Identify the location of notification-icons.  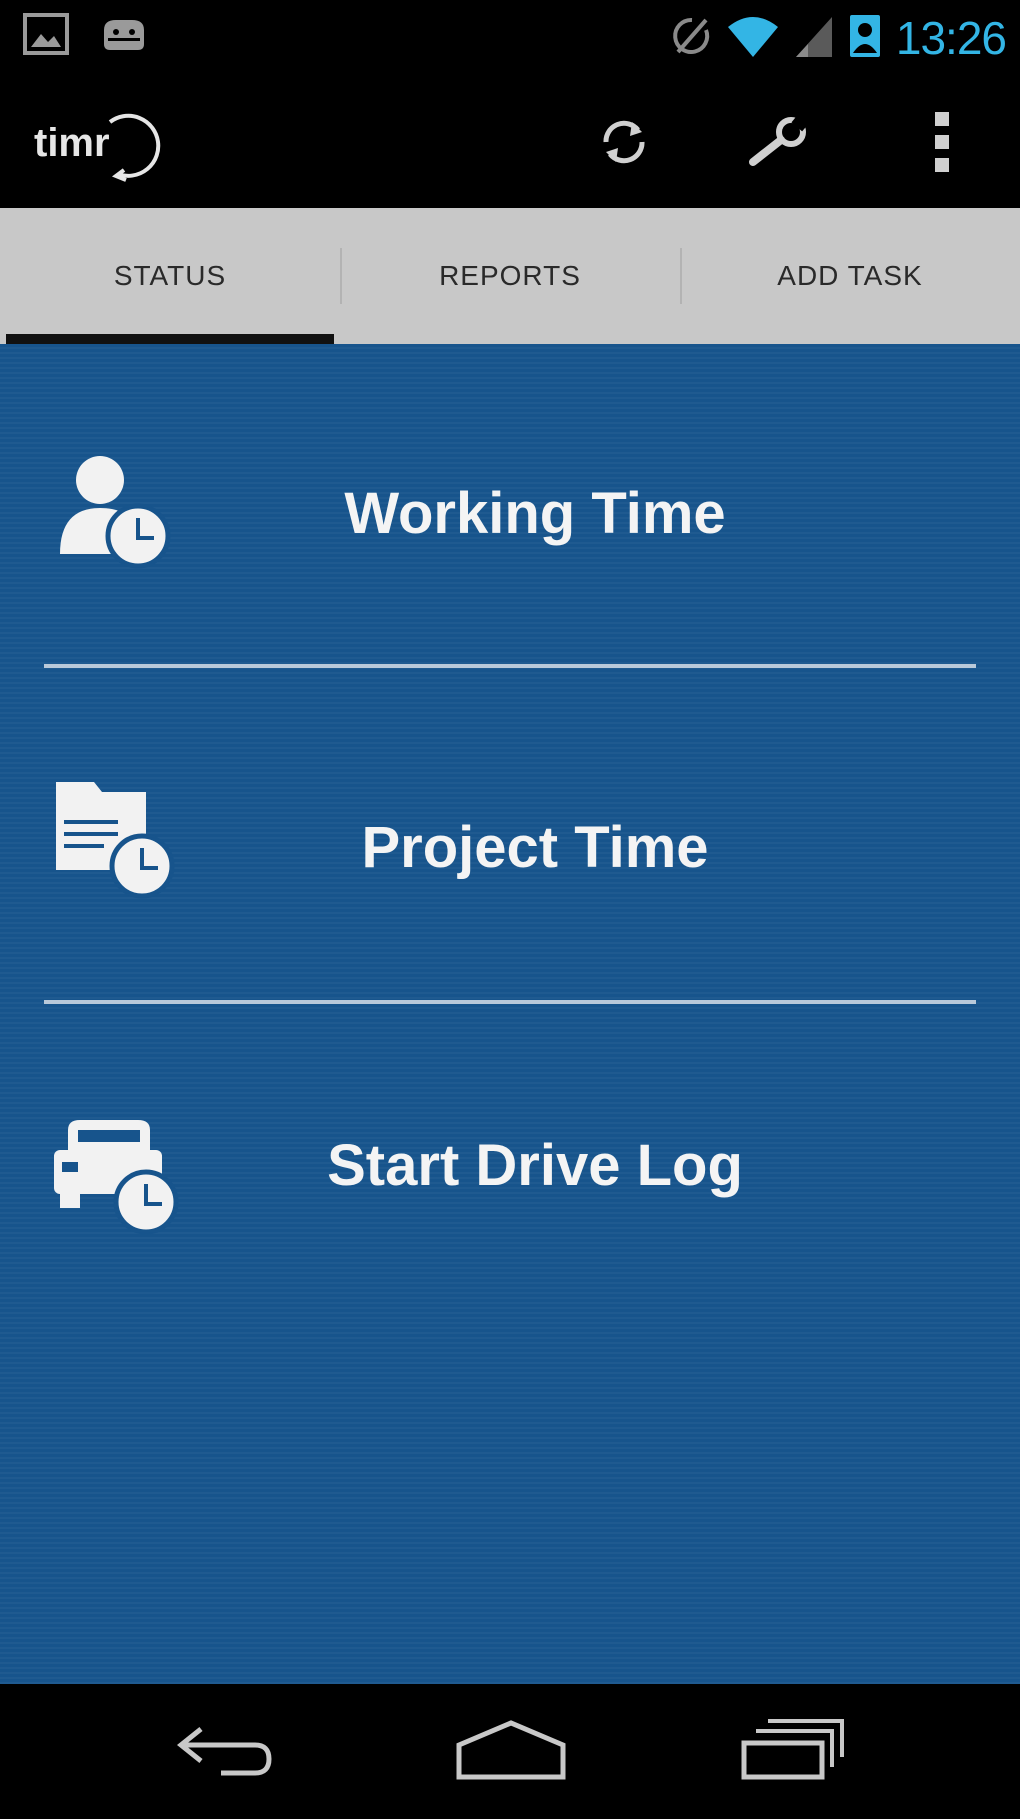
(86, 36).